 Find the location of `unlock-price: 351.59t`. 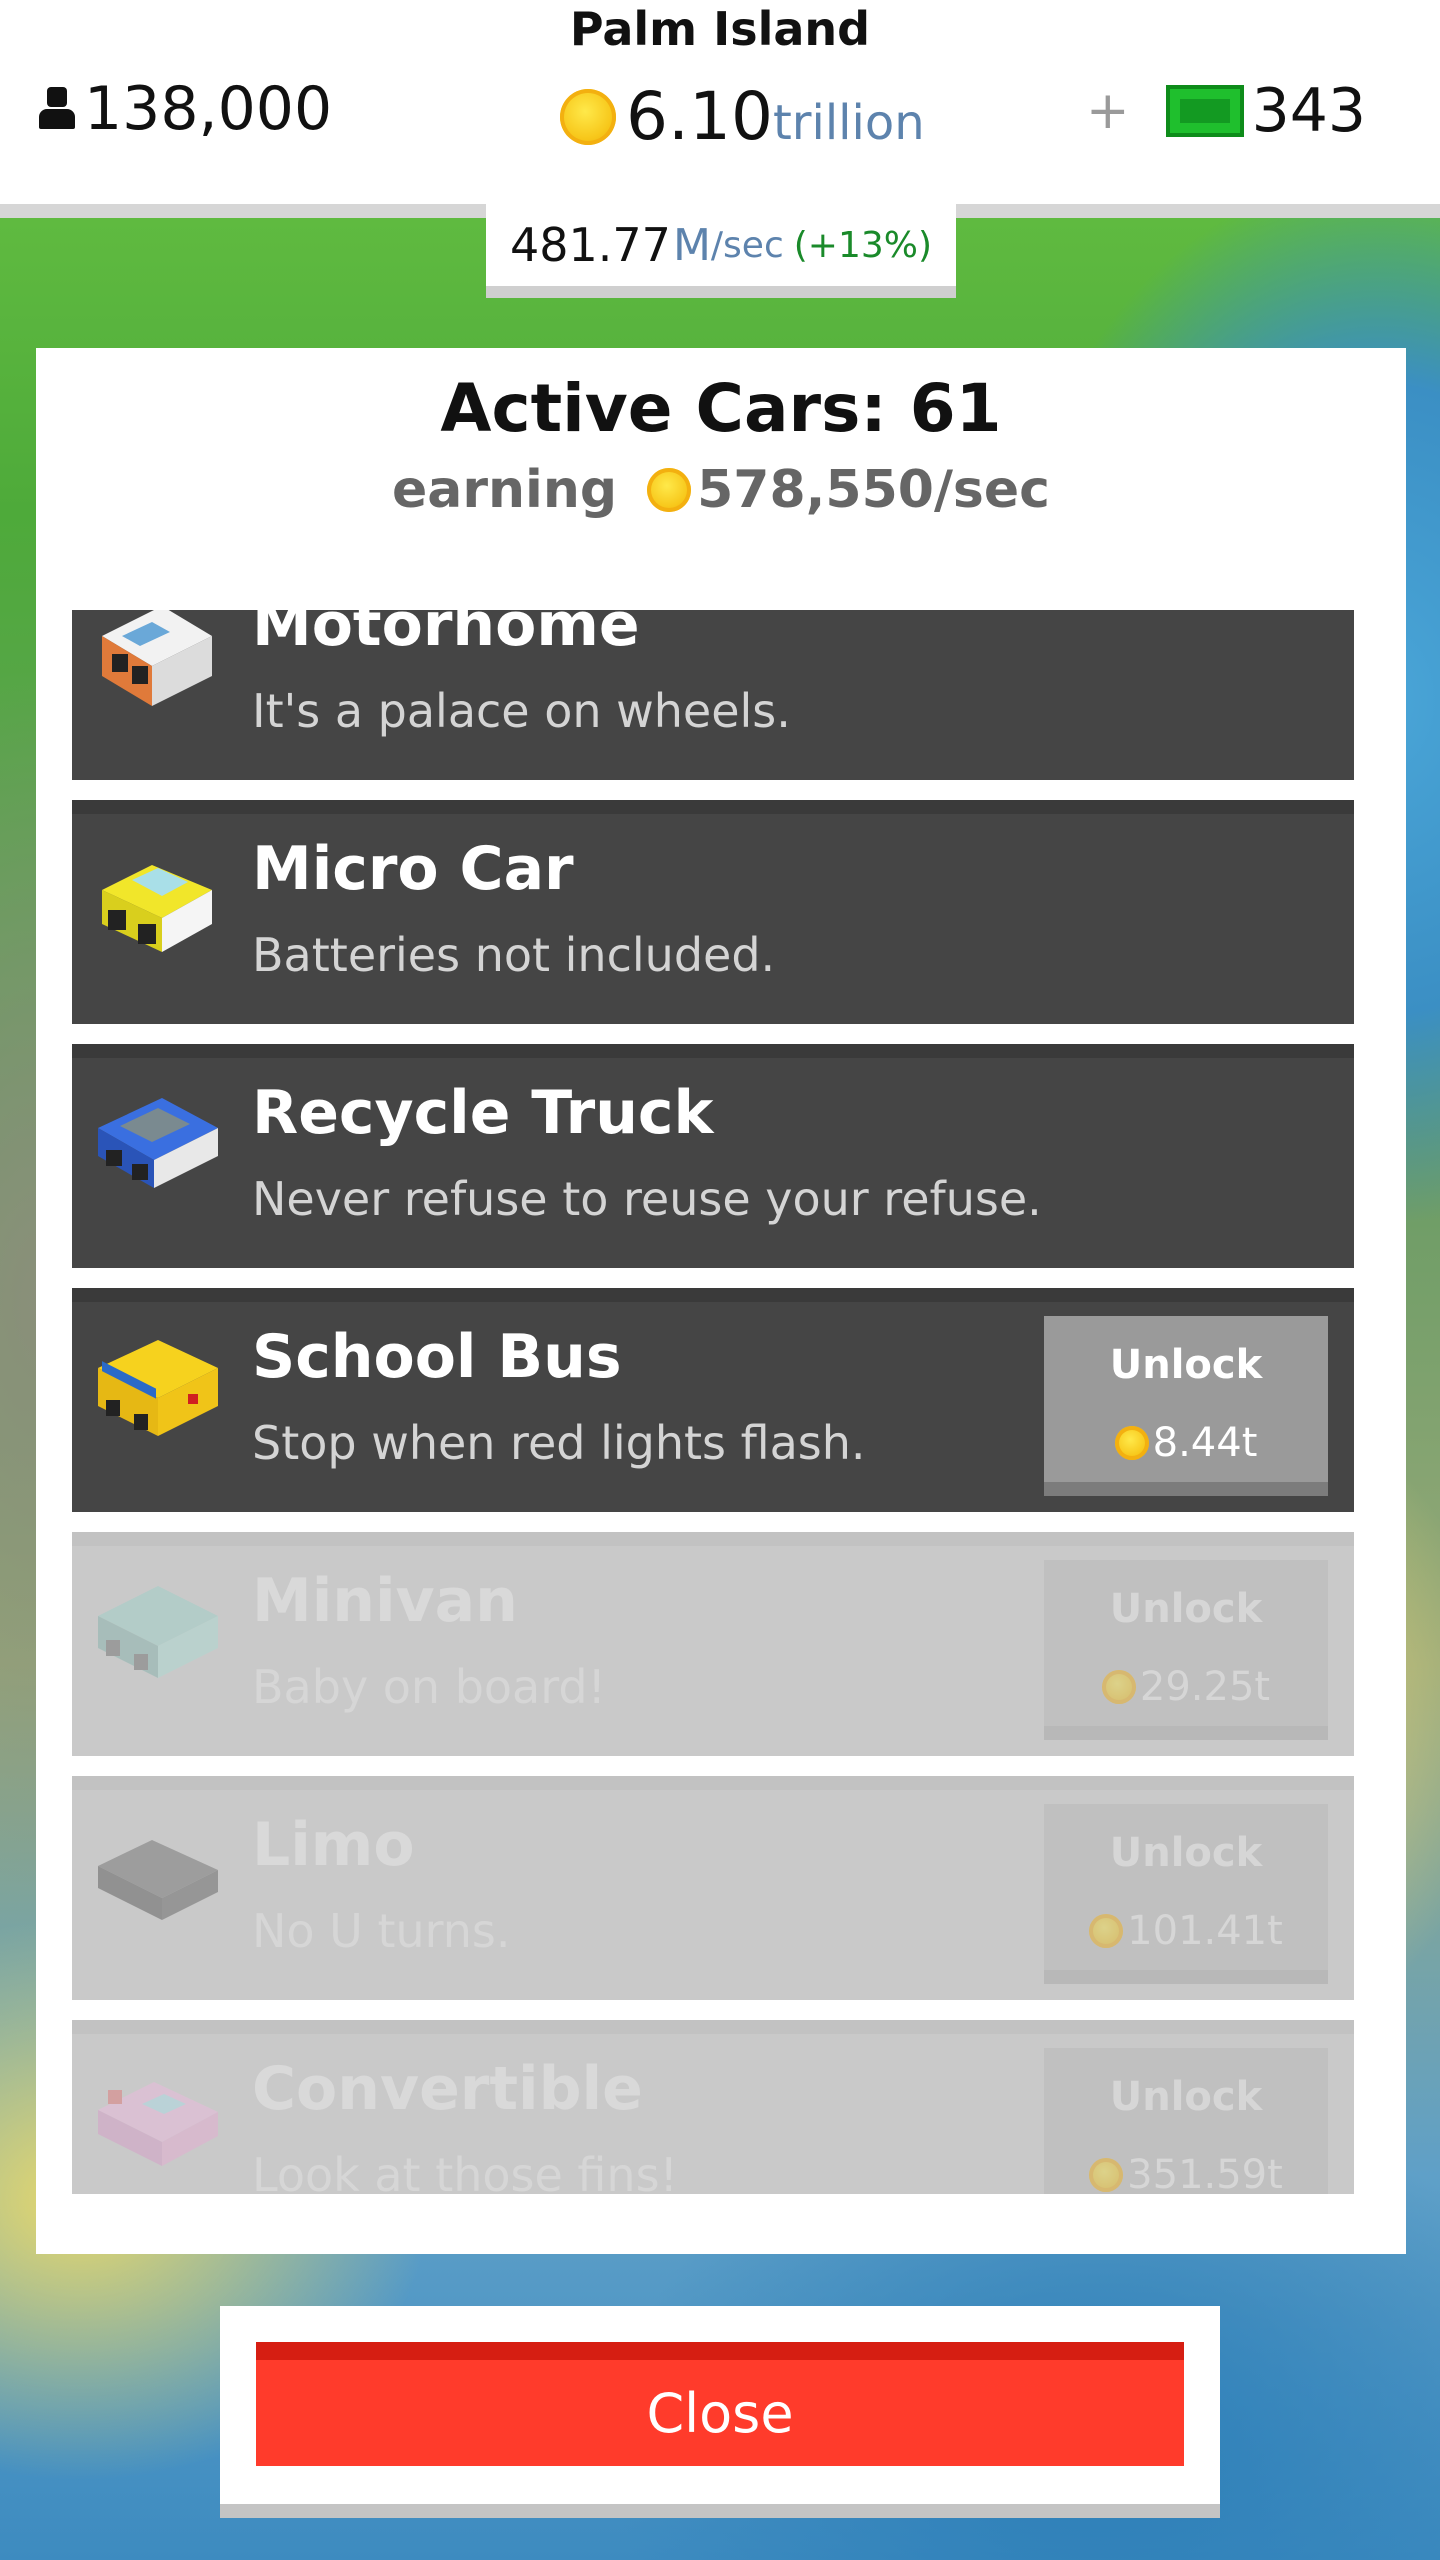

unlock-price: 351.59t is located at coordinates (1186, 2173).